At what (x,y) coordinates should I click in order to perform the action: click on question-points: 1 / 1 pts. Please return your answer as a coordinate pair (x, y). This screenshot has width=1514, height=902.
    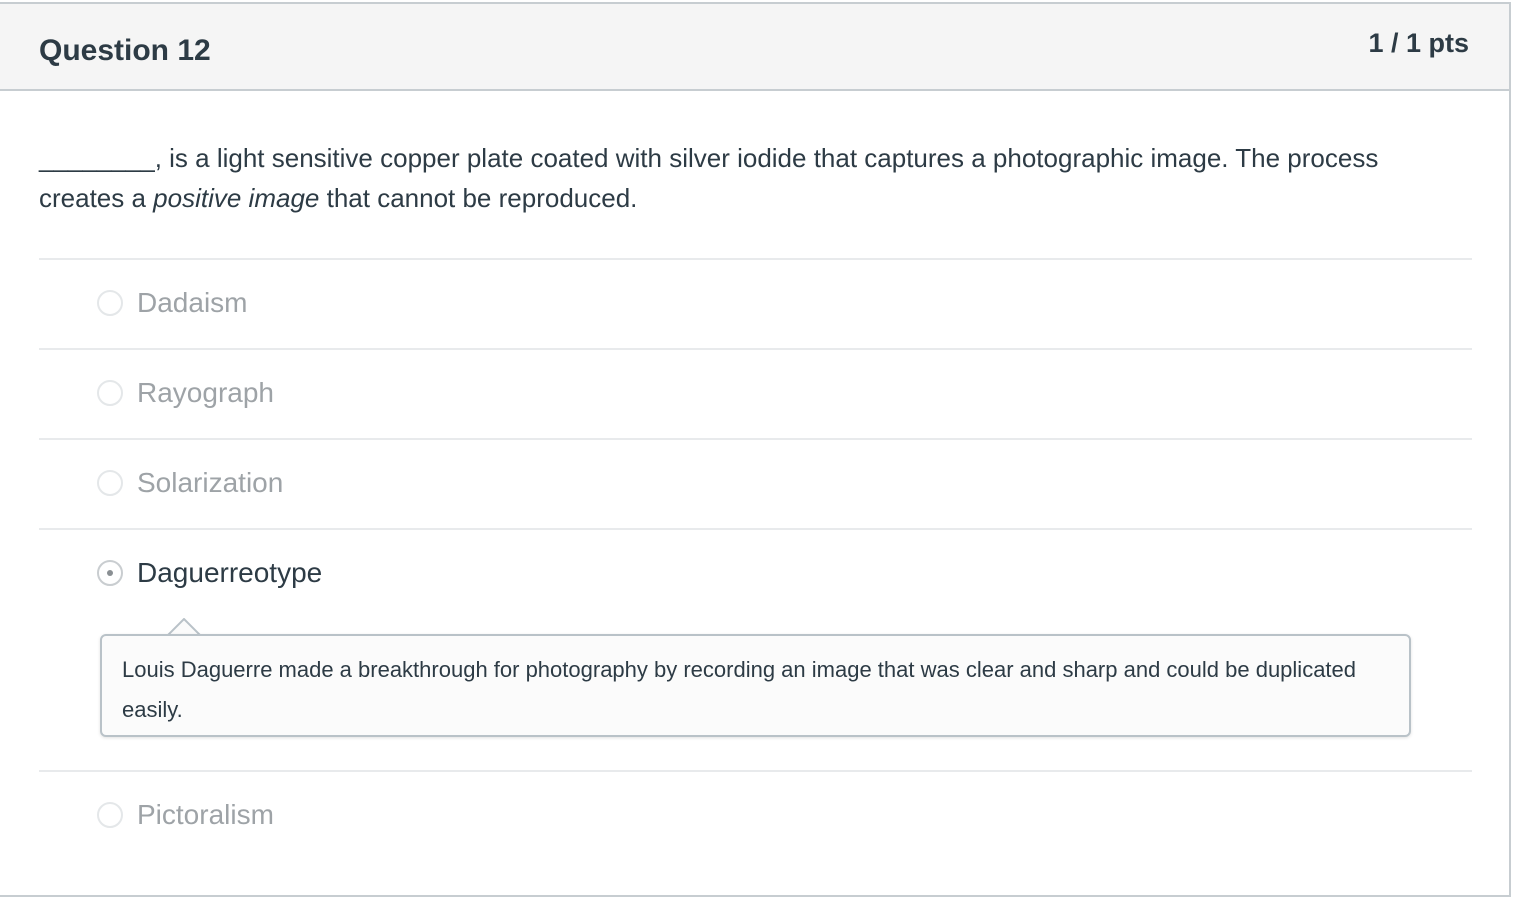
    Looking at the image, I should click on (1418, 43).